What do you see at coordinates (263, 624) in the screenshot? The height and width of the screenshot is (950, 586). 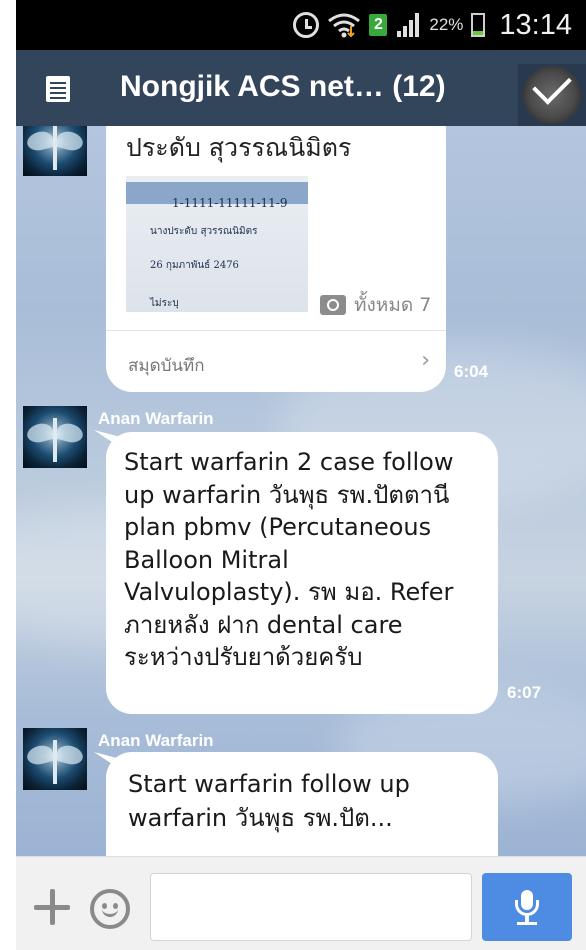 I see `message-line: ภายหลัง ฝาก dental care` at bounding box center [263, 624].